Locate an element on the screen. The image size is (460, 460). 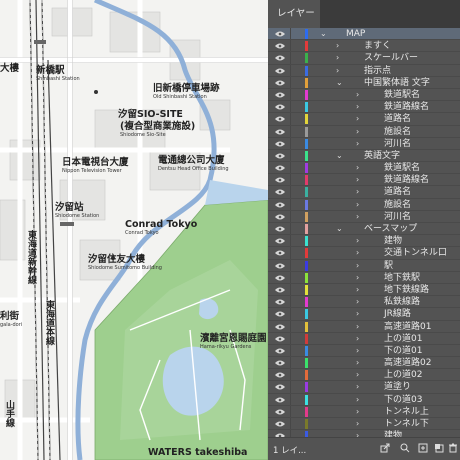
layer-row: ⌄ MAP is located at coordinates (364, 34).